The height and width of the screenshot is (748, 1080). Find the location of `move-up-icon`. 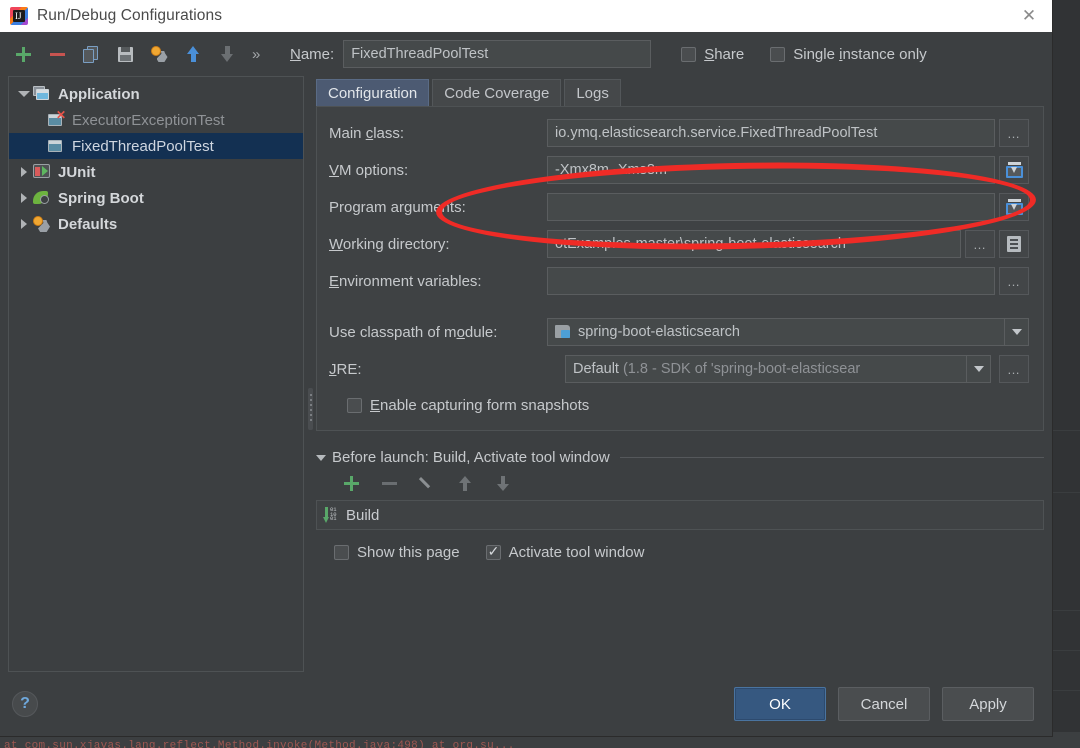

move-up-icon is located at coordinates (193, 54).